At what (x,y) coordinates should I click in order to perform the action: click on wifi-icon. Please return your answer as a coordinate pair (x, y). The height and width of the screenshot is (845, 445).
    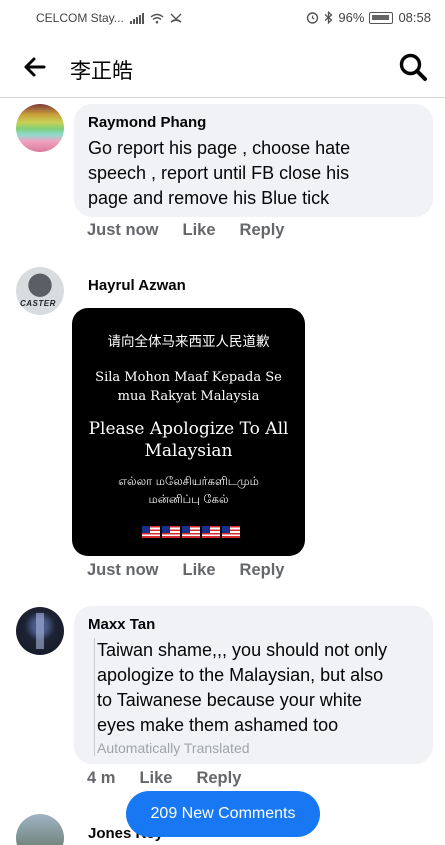
    Looking at the image, I should click on (157, 18).